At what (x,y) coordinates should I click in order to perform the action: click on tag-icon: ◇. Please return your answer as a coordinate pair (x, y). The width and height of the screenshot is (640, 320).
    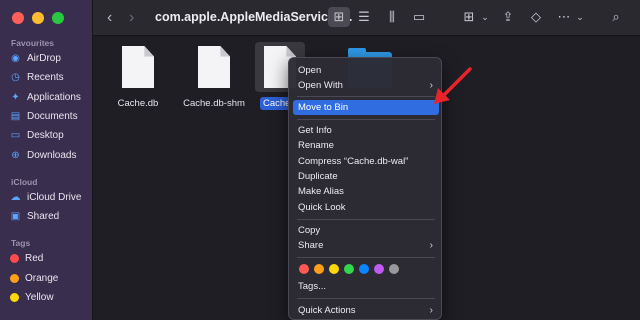
    Looking at the image, I should click on (536, 17).